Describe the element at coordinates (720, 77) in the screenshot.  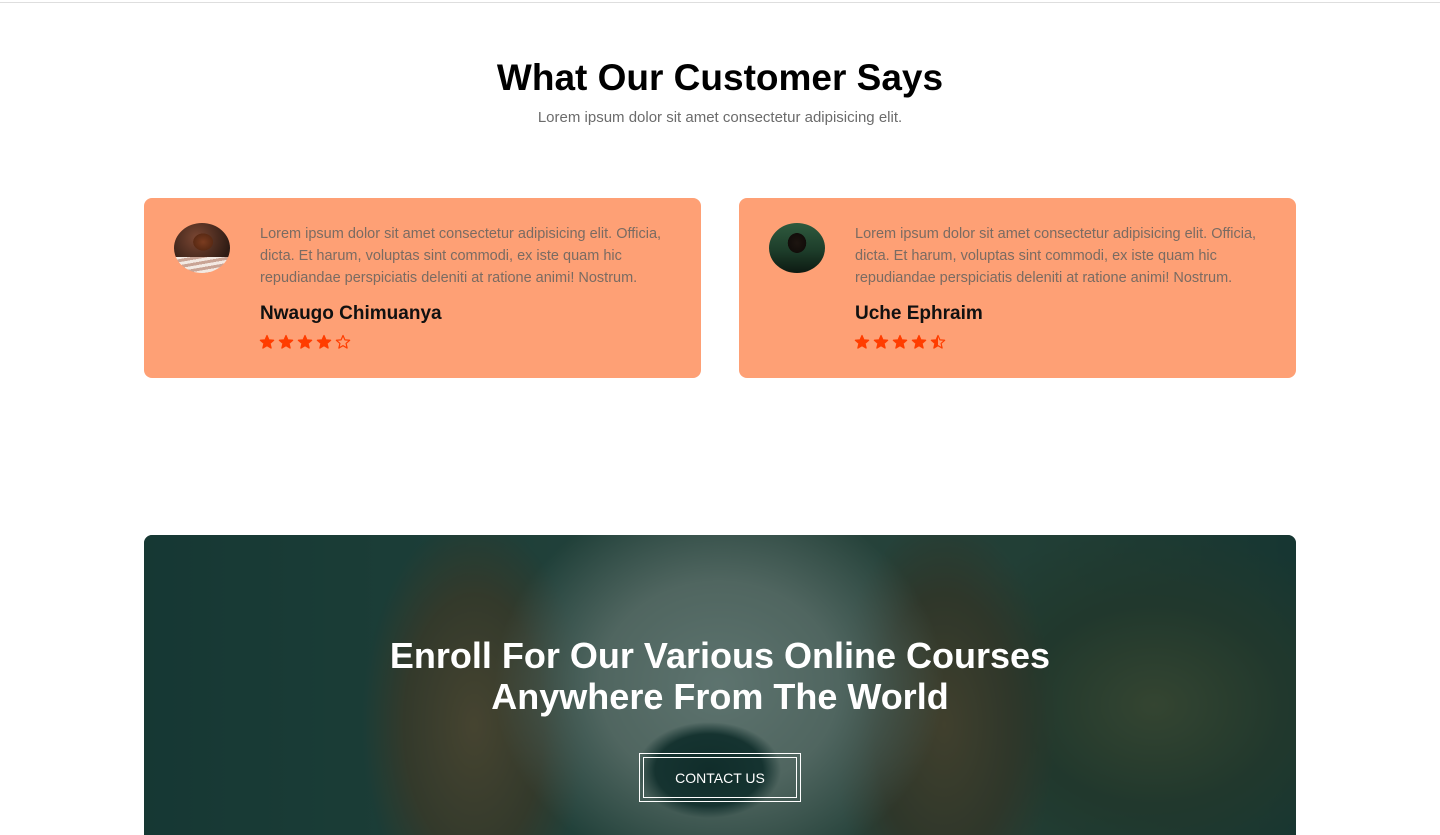
I see `section-title: What Our Customer Says` at that location.